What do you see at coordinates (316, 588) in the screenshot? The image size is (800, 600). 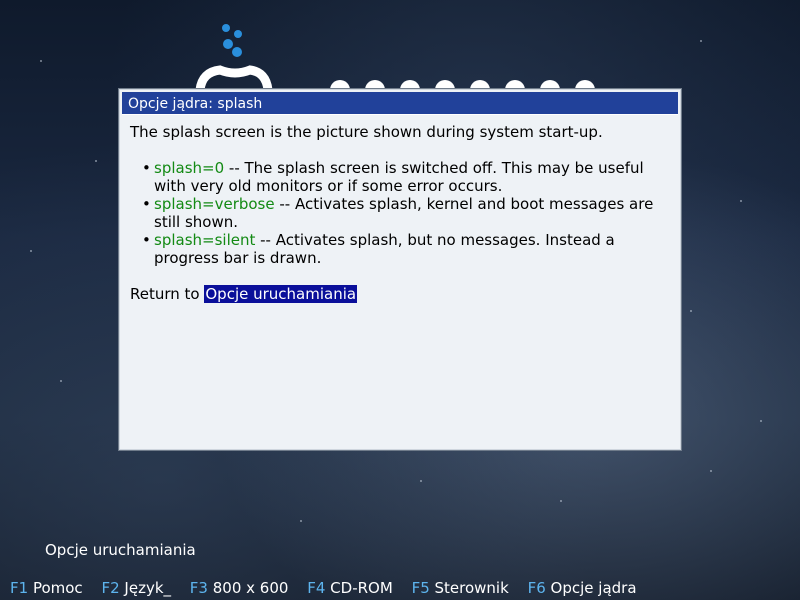 I see `fkey-code: F4` at bounding box center [316, 588].